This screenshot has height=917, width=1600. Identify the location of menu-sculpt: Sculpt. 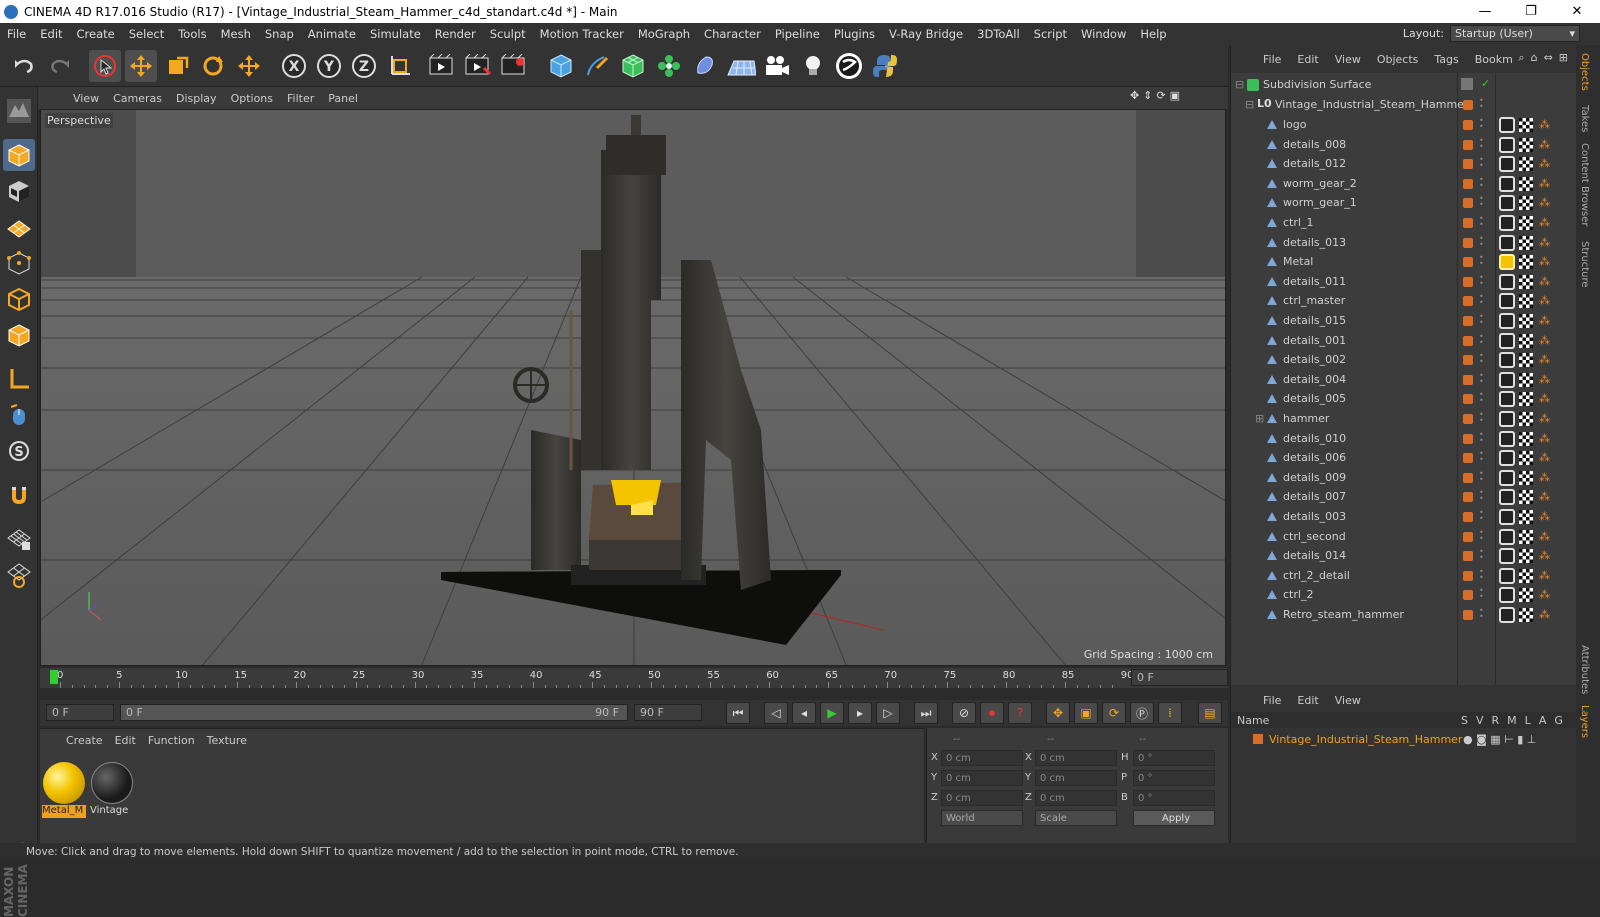
(508, 34).